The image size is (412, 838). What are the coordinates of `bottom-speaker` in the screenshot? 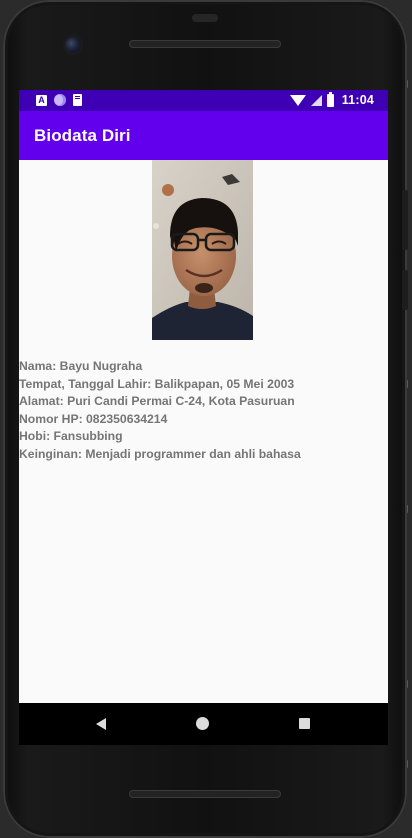 It's located at (205, 794).